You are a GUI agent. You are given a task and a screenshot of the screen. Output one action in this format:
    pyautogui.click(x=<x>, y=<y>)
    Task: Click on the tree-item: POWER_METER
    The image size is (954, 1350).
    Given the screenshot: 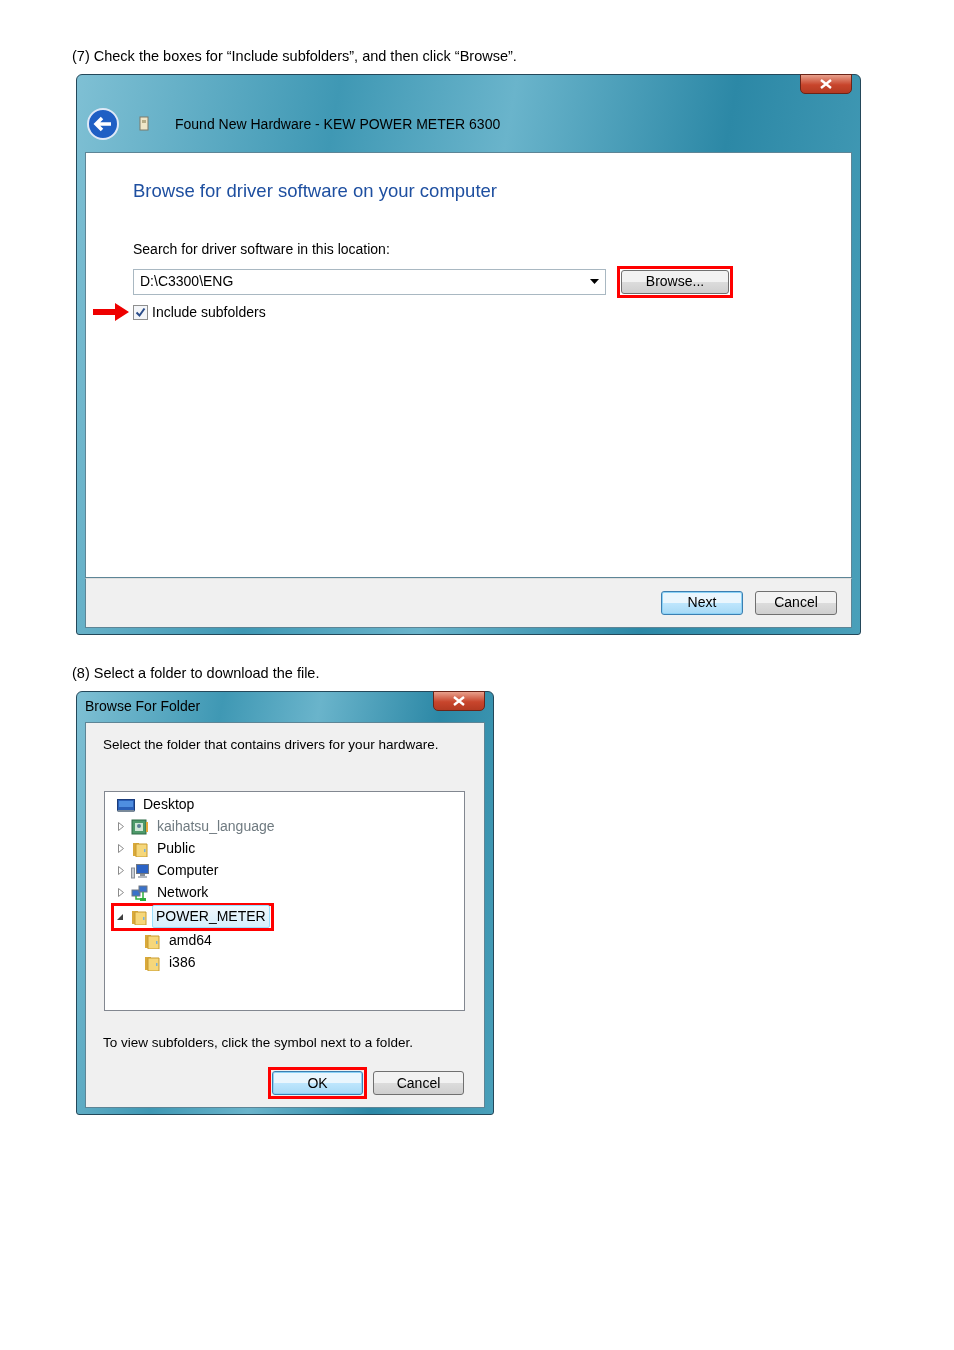 What is the action you would take?
    pyautogui.click(x=211, y=917)
    